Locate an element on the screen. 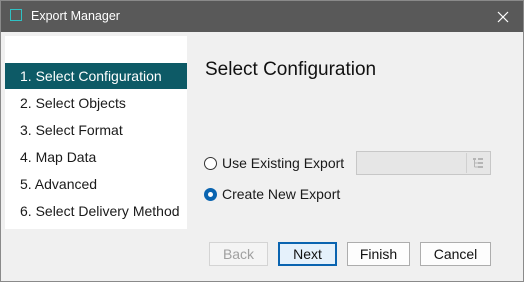 The image size is (524, 282). create-new-export-label: Create New Export is located at coordinates (281, 194).